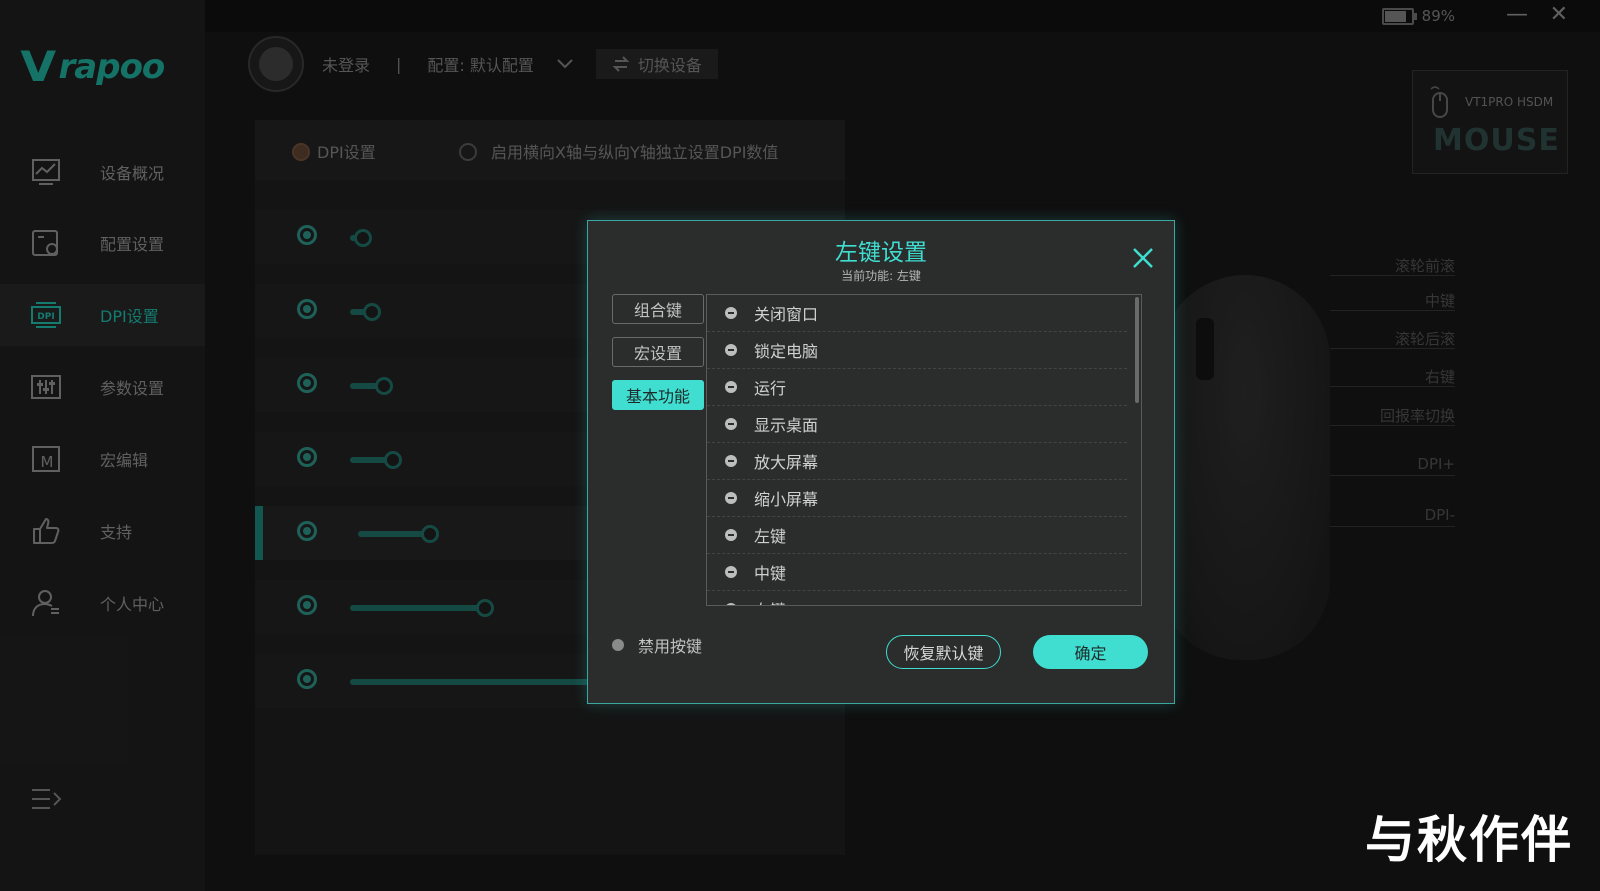 The image size is (1600, 891). Describe the element at coordinates (917, 387) in the screenshot. I see `function-list-item: 运行` at that location.